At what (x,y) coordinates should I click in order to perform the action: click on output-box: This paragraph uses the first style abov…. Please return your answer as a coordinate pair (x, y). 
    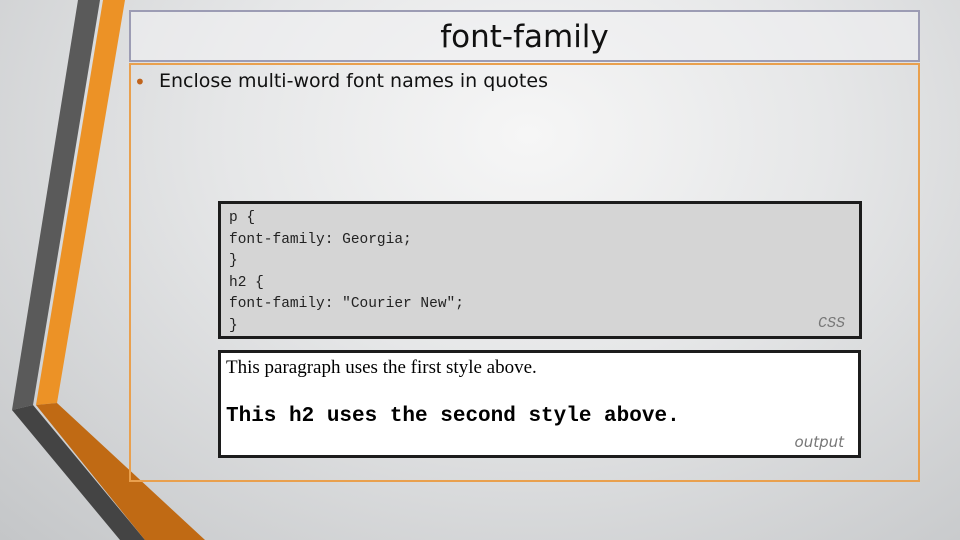
    Looking at the image, I should click on (539, 404).